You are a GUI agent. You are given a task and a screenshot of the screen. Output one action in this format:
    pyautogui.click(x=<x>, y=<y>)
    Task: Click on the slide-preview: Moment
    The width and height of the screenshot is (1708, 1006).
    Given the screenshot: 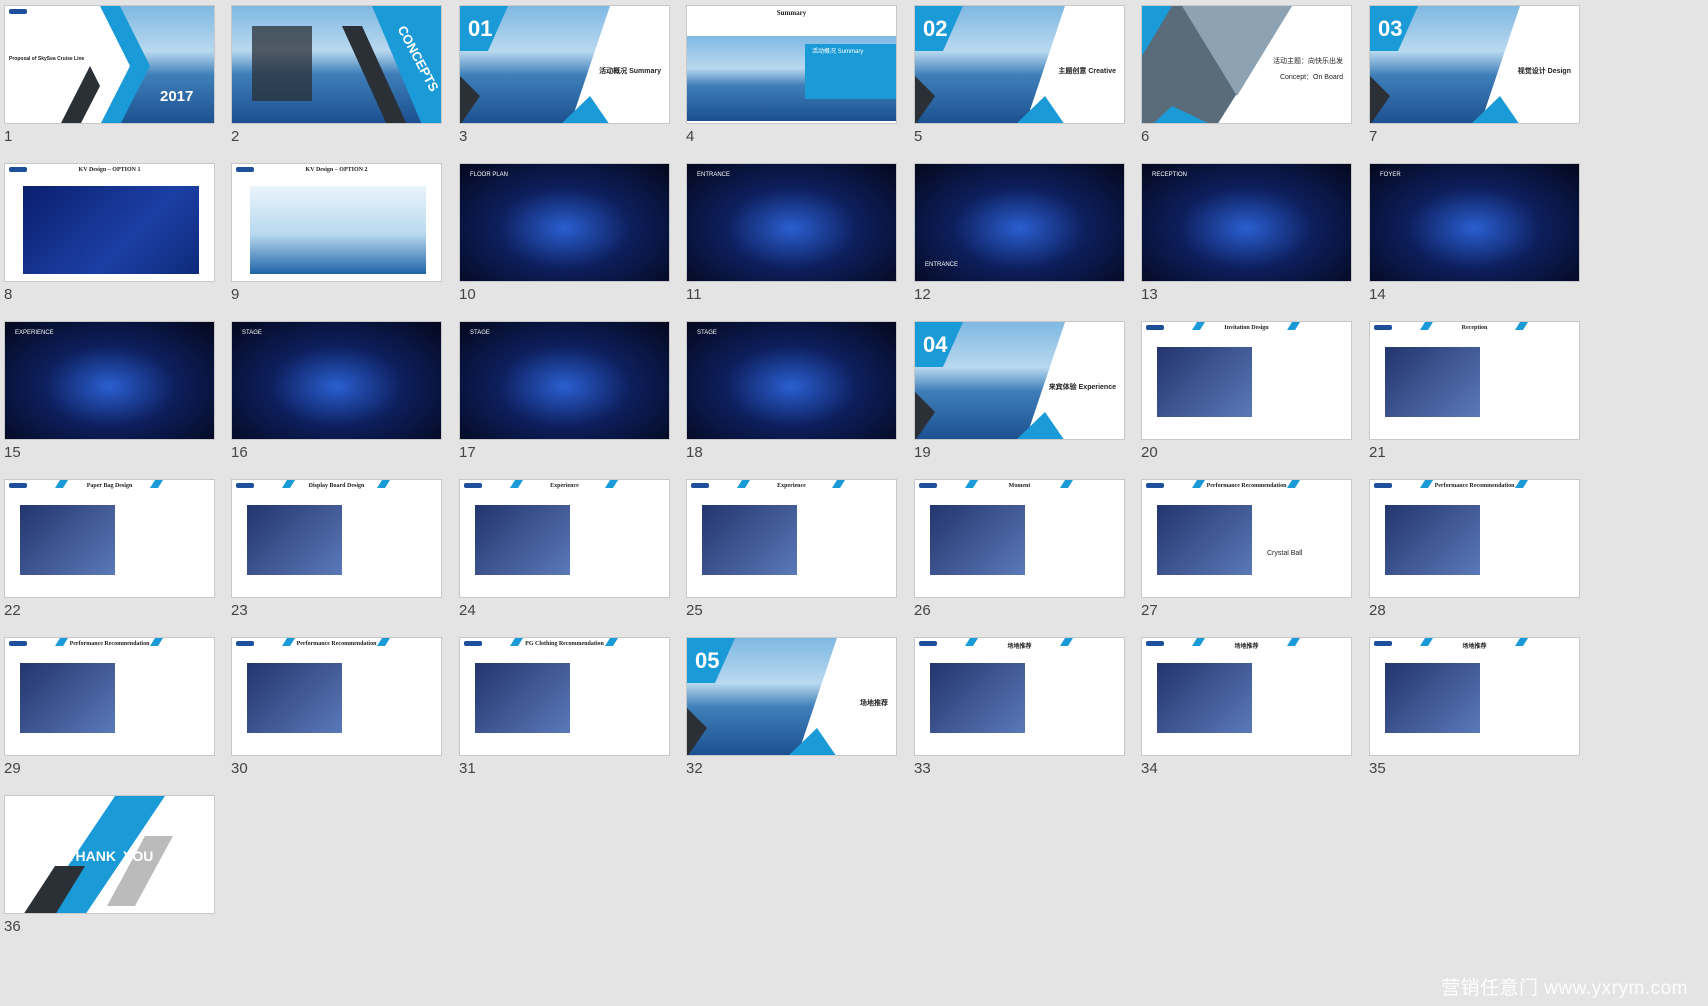 What is the action you would take?
    pyautogui.click(x=1019, y=538)
    